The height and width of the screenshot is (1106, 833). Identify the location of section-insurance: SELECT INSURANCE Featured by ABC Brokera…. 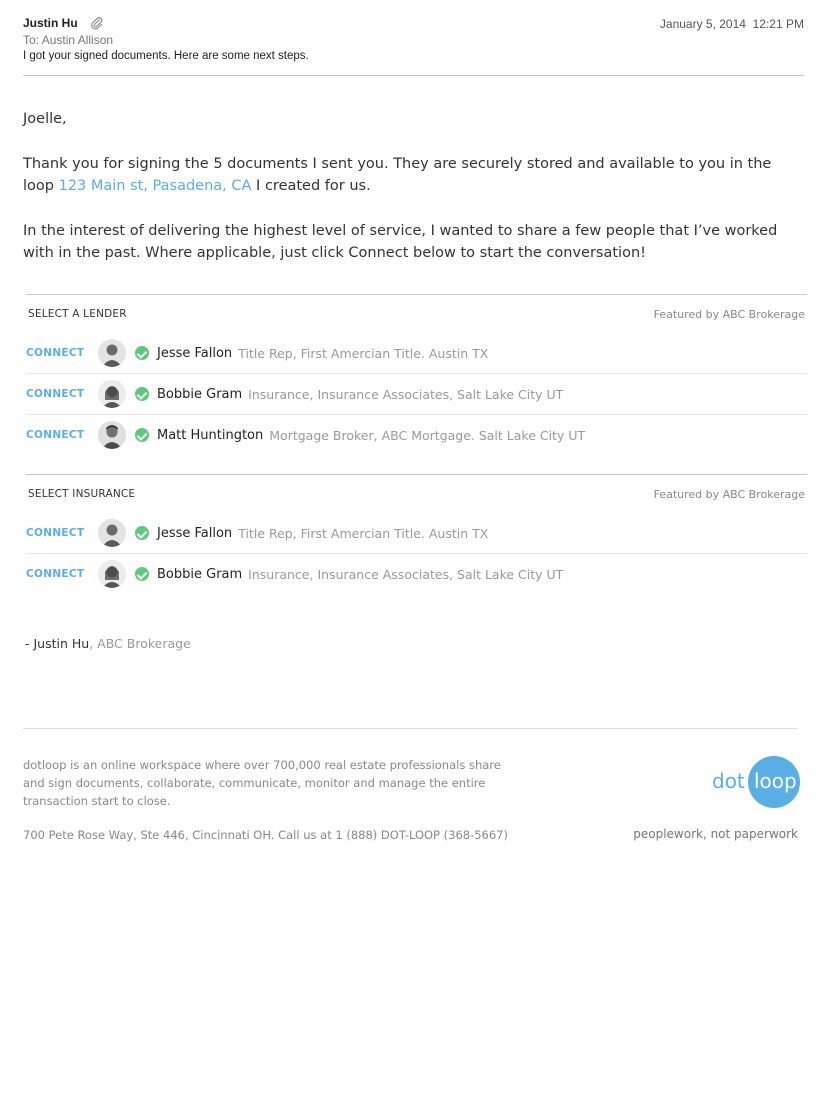
(416, 534).